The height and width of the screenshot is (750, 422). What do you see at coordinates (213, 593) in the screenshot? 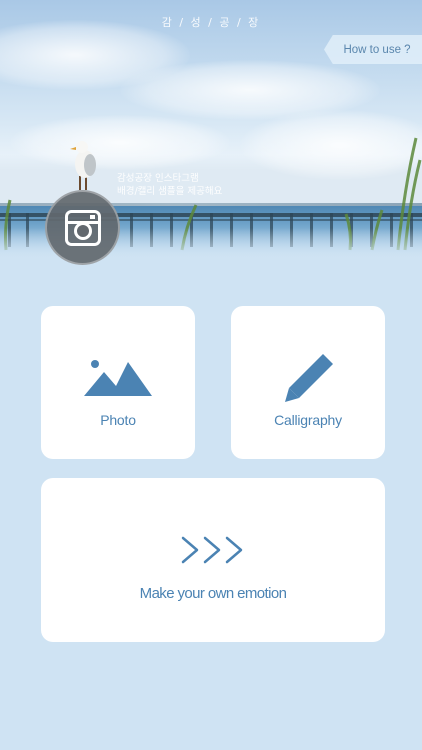
I see `make-emotion-label: Make your own emotion` at bounding box center [213, 593].